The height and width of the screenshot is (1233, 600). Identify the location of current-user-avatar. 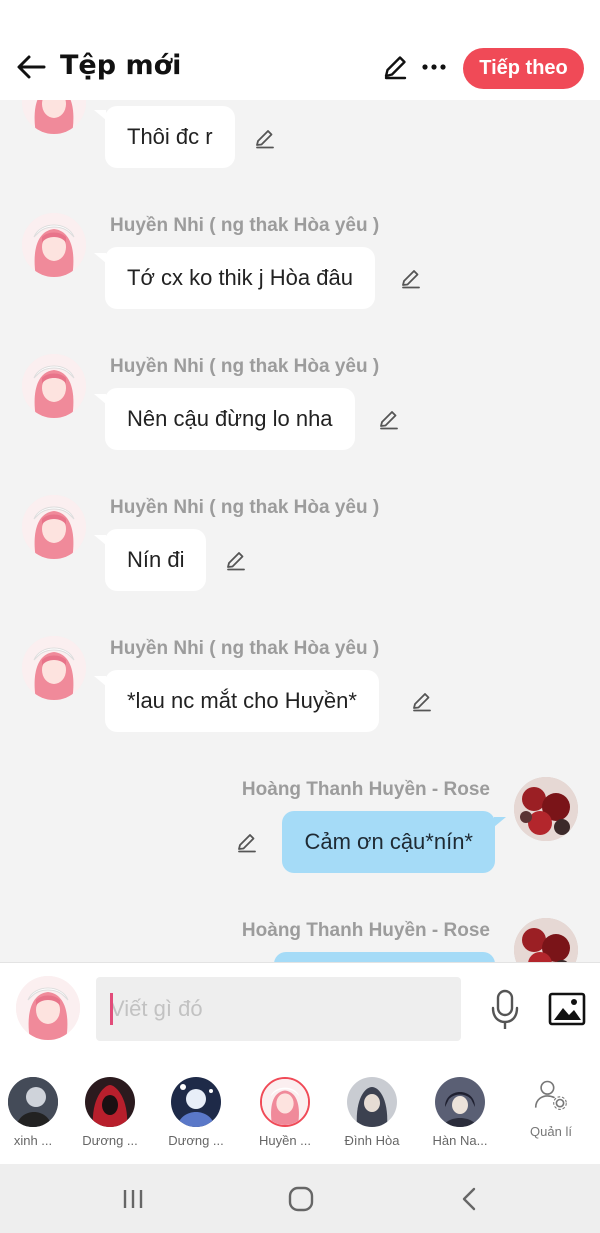
(48, 1008).